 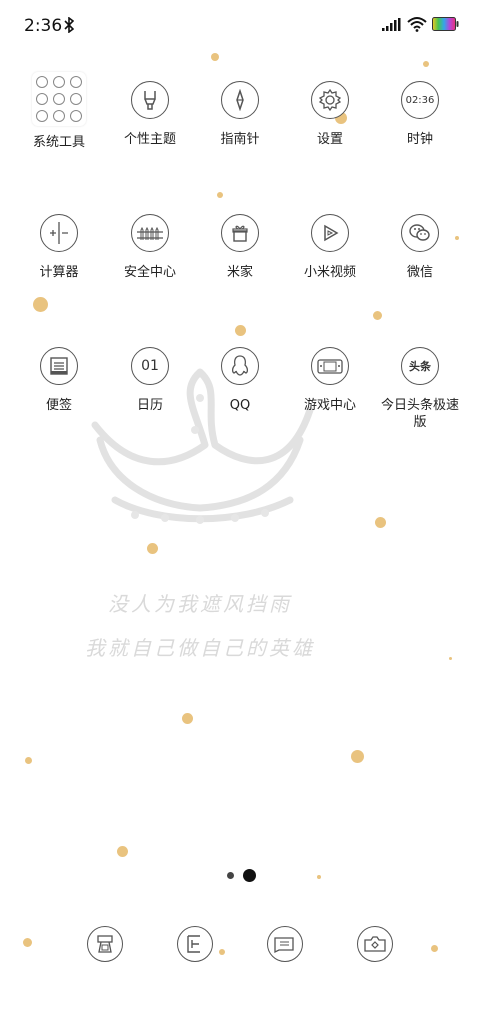 I want to click on gift-icon, so click(x=240, y=233).